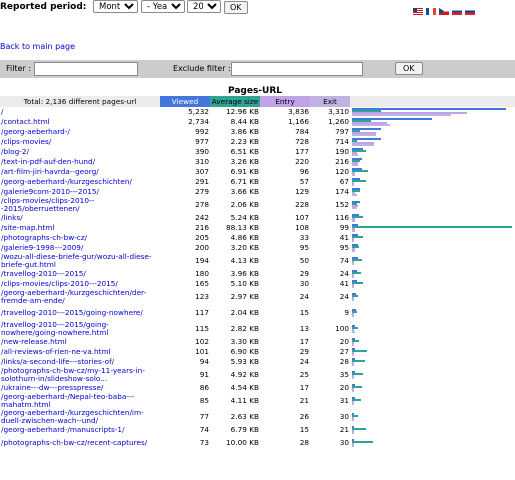 The width and height of the screenshot is (515, 480). What do you see at coordinates (25, 121) in the screenshot?
I see `url-link: /contact.html` at bounding box center [25, 121].